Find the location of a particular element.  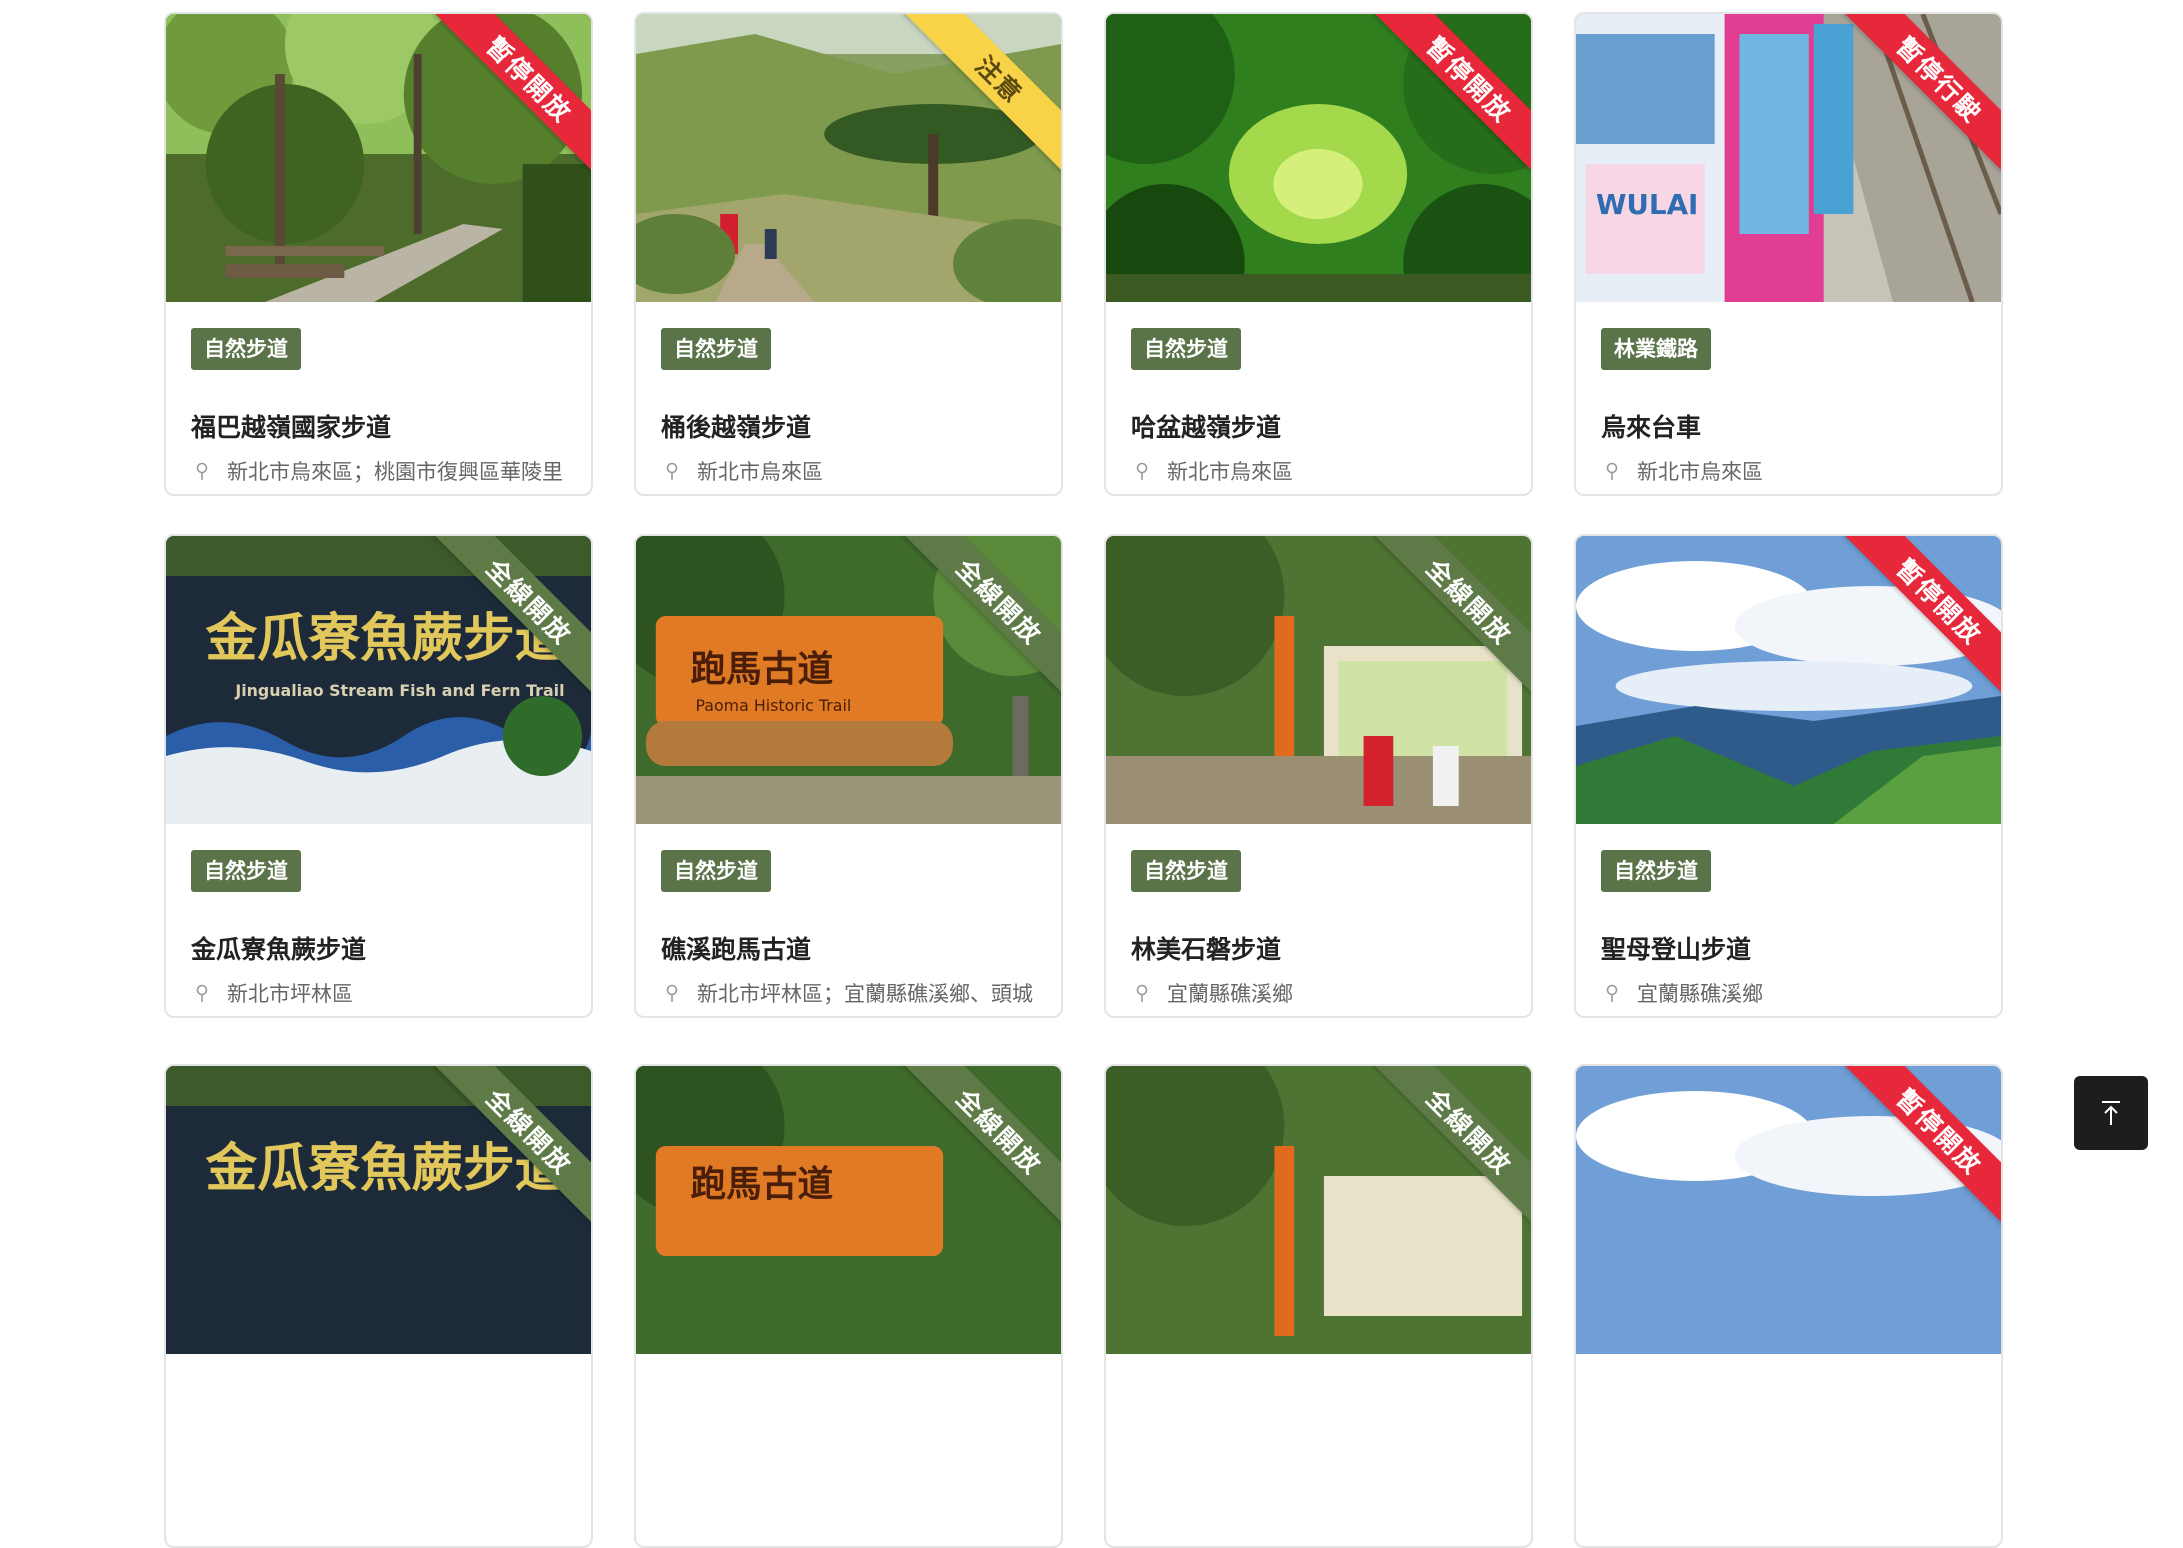

location-text: 新北市坪林區；宜蘭縣礁溪鄉、頭城 is located at coordinates (865, 994).